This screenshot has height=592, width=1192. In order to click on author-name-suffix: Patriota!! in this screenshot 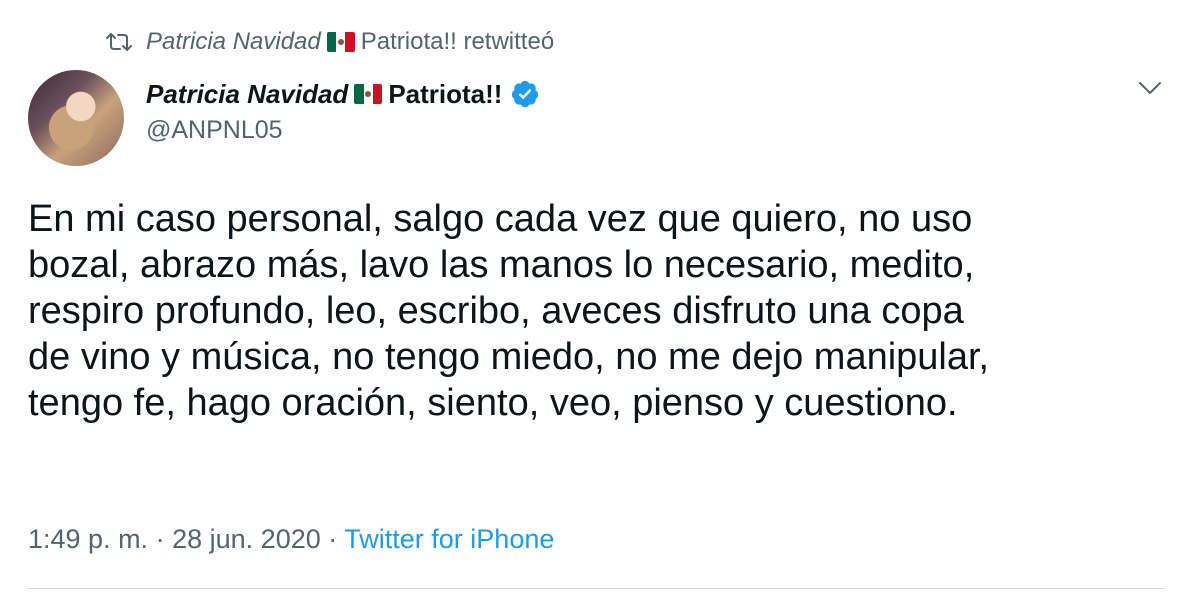, I will do `click(445, 94)`.